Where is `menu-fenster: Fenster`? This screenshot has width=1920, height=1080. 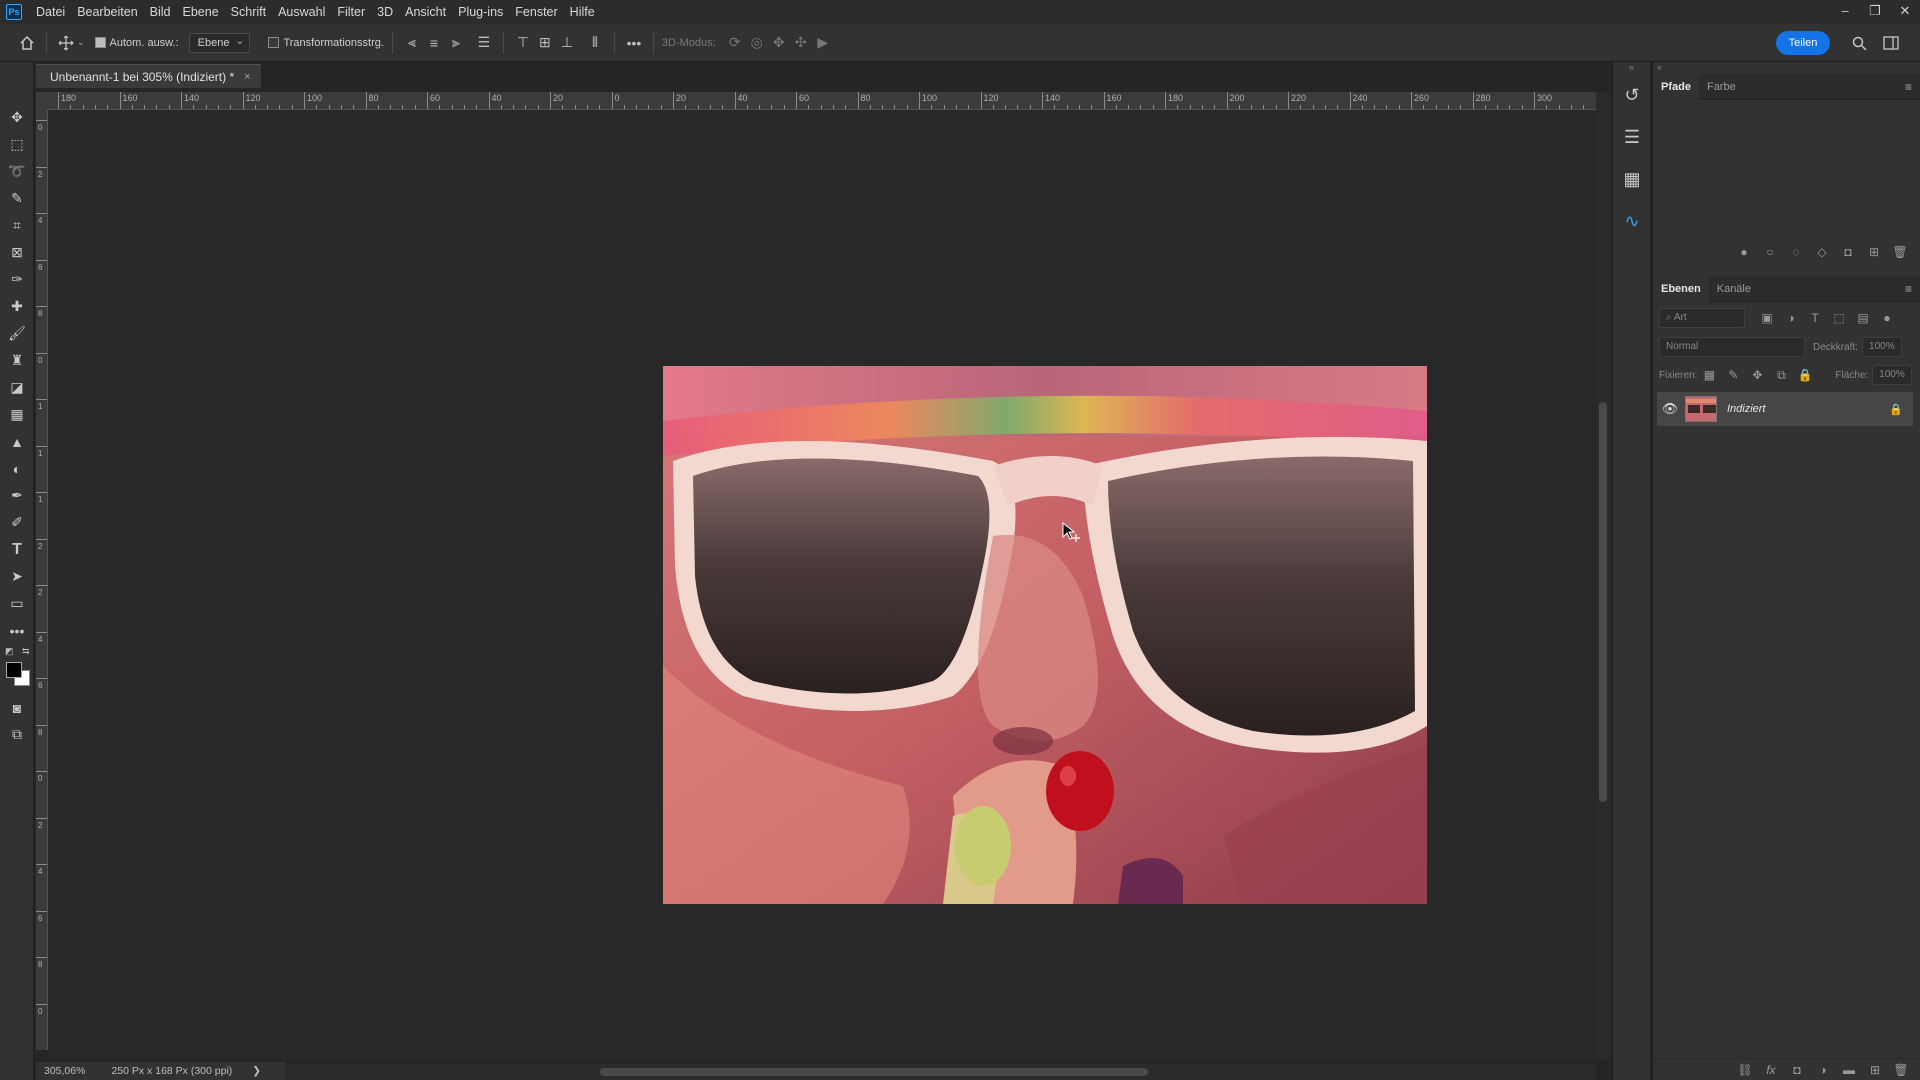 menu-fenster: Fenster is located at coordinates (536, 12).